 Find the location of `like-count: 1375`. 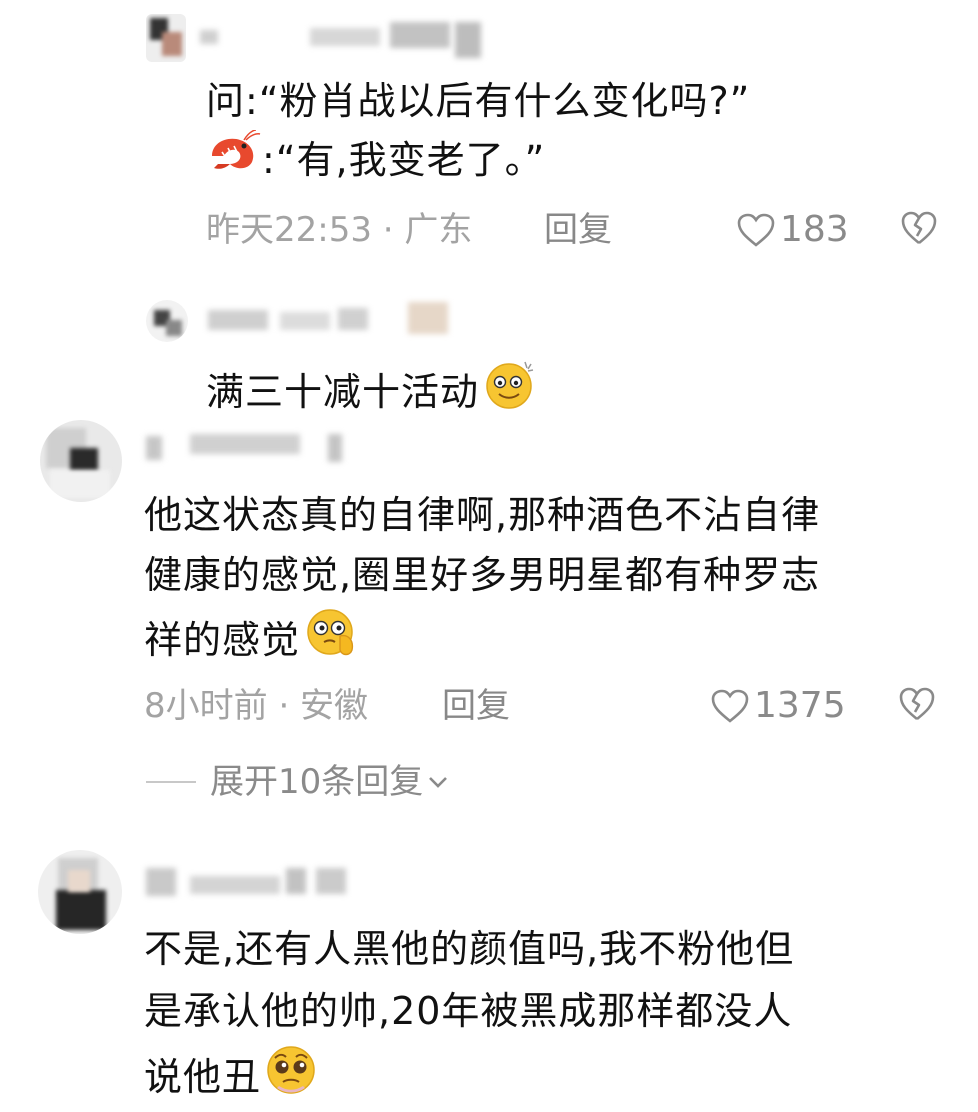

like-count: 1375 is located at coordinates (800, 705).